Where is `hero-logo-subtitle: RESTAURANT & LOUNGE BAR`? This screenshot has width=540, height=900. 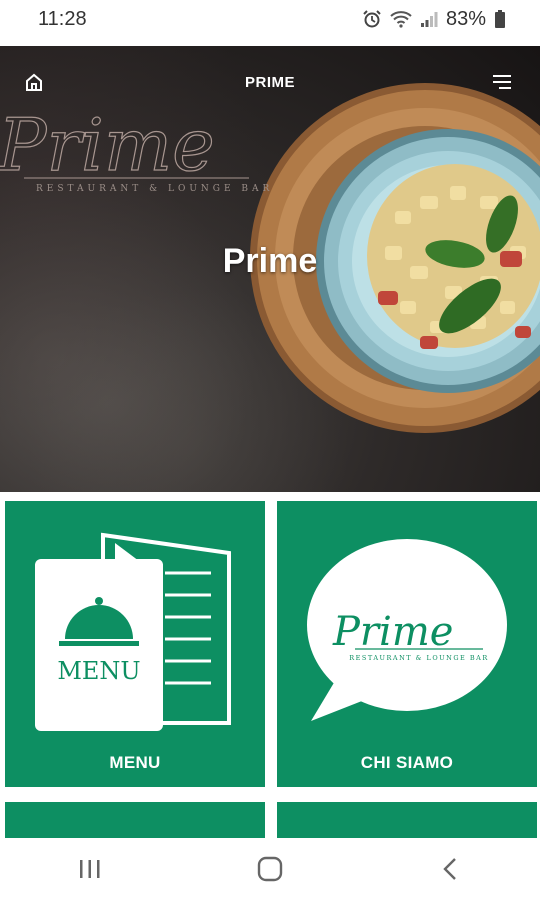 hero-logo-subtitle: RESTAURANT & LOUNGE BAR is located at coordinates (155, 189).